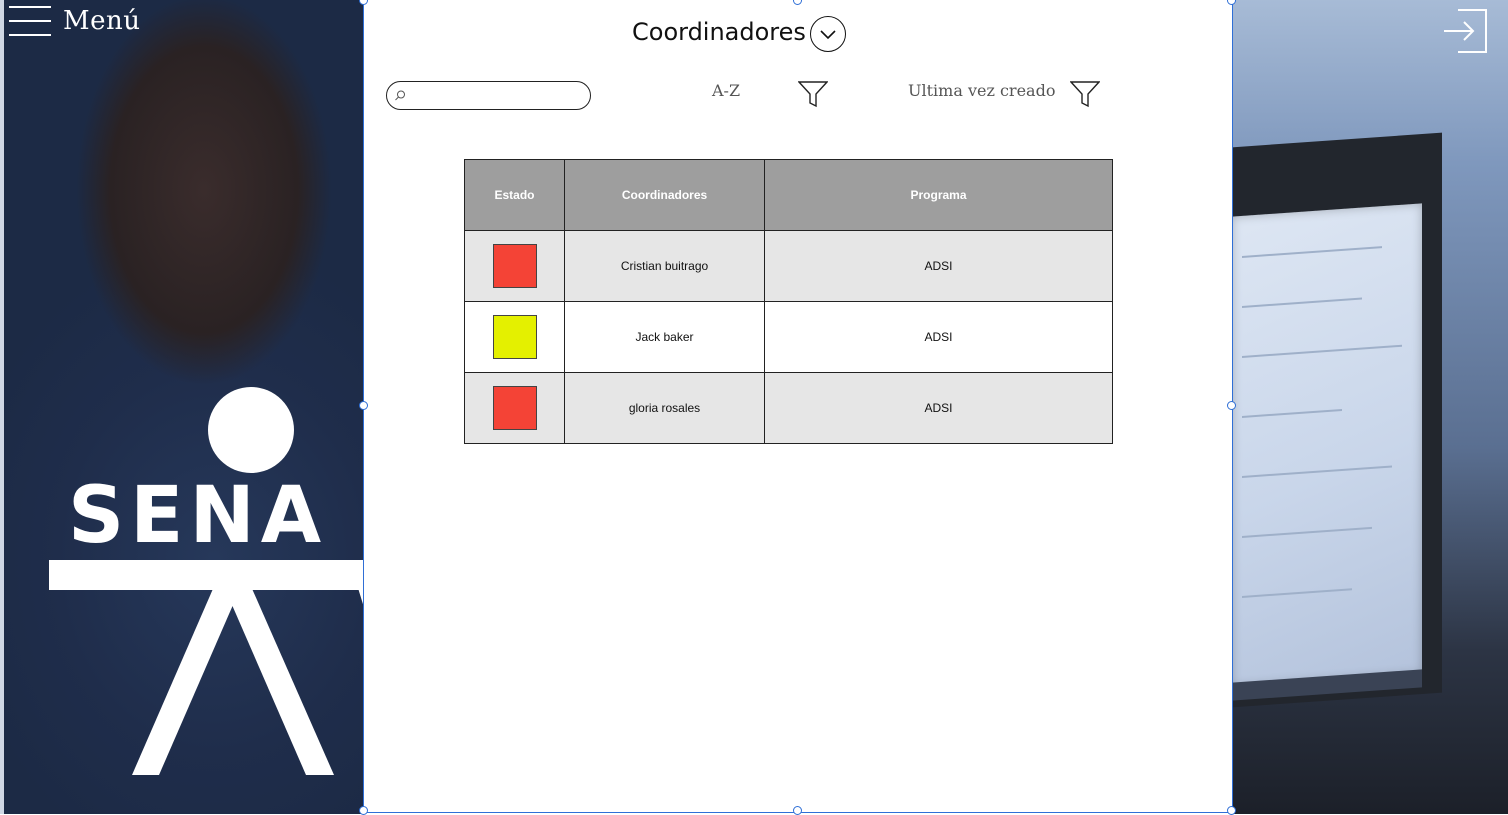 This screenshot has height=815, width=1508. Describe the element at coordinates (982, 90) in the screenshot. I see `sort-last-created-label: Ultima vez creado` at that location.